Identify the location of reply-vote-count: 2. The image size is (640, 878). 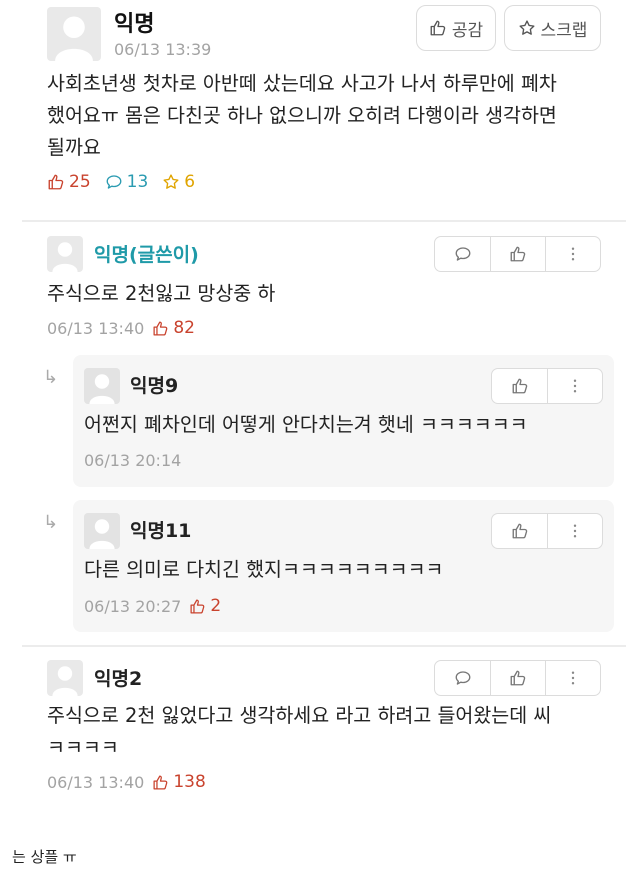
(205, 606).